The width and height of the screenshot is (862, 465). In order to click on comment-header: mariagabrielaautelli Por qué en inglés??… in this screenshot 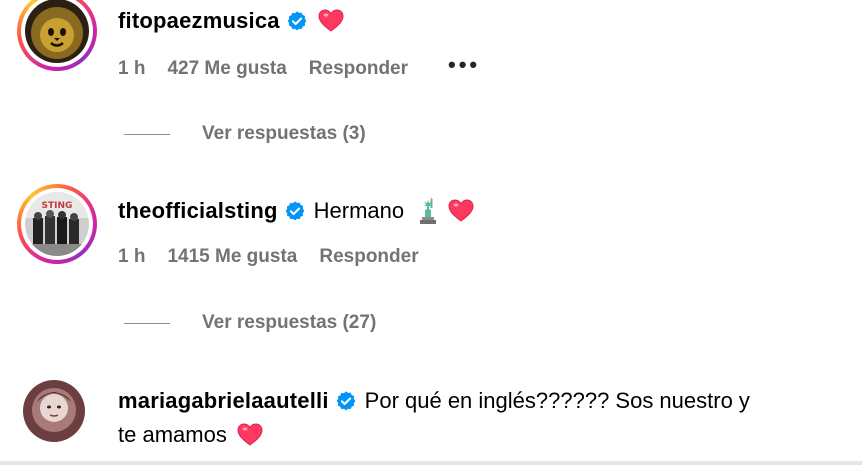, I will do `click(434, 401)`.